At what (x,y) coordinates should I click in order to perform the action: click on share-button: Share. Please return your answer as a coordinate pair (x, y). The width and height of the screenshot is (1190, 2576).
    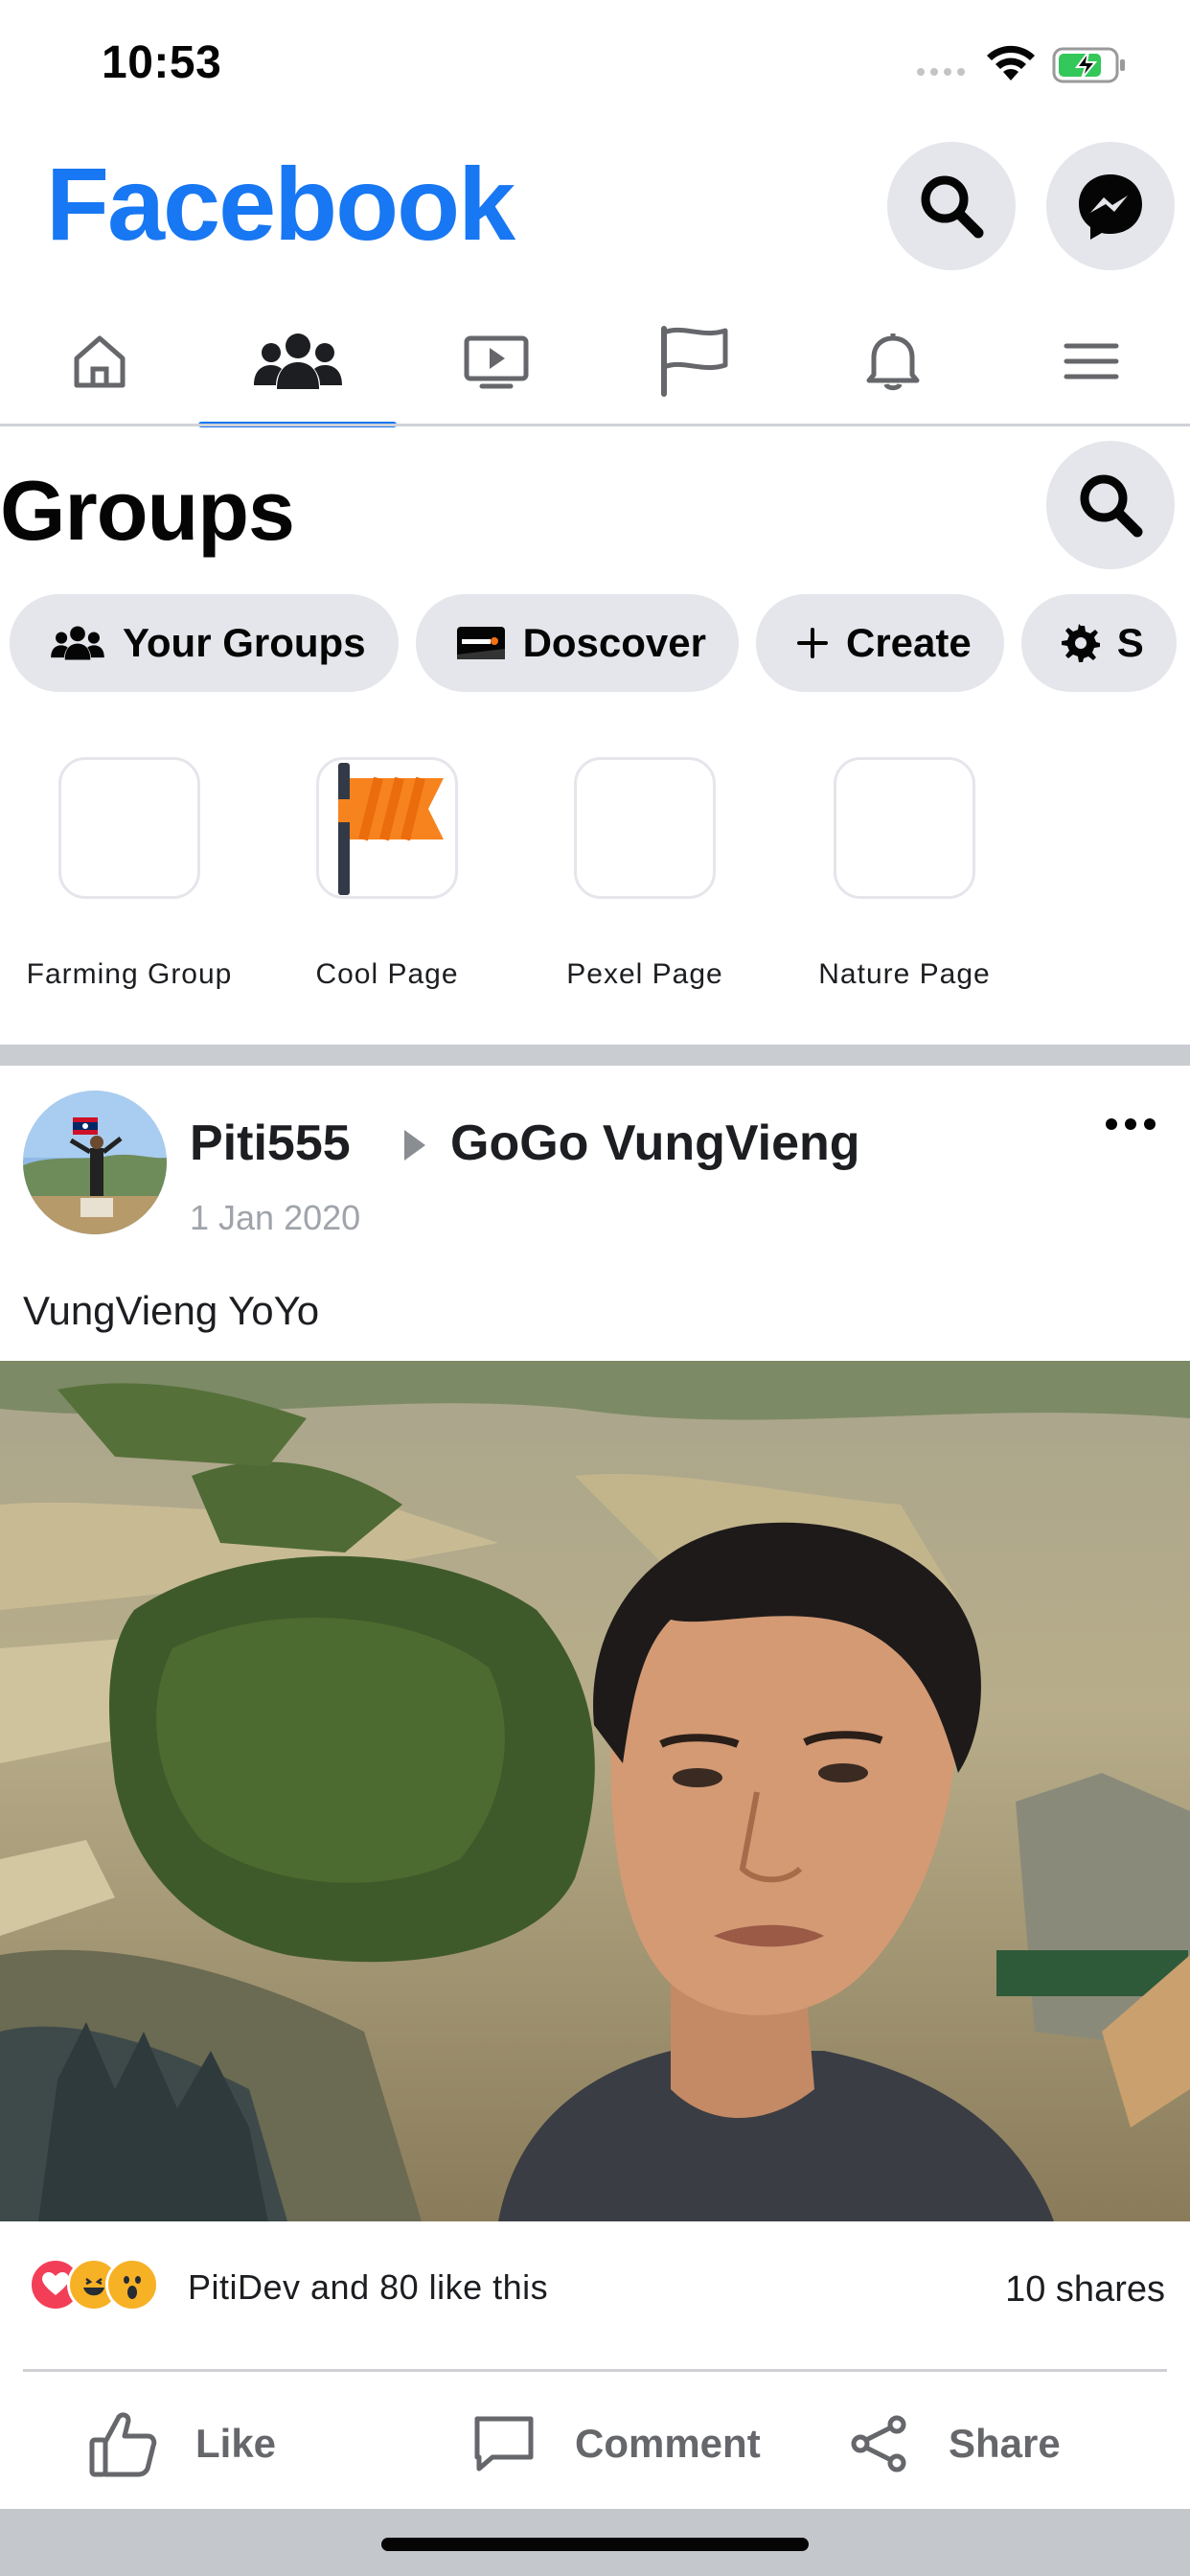
    Looking at the image, I should click on (955, 2444).